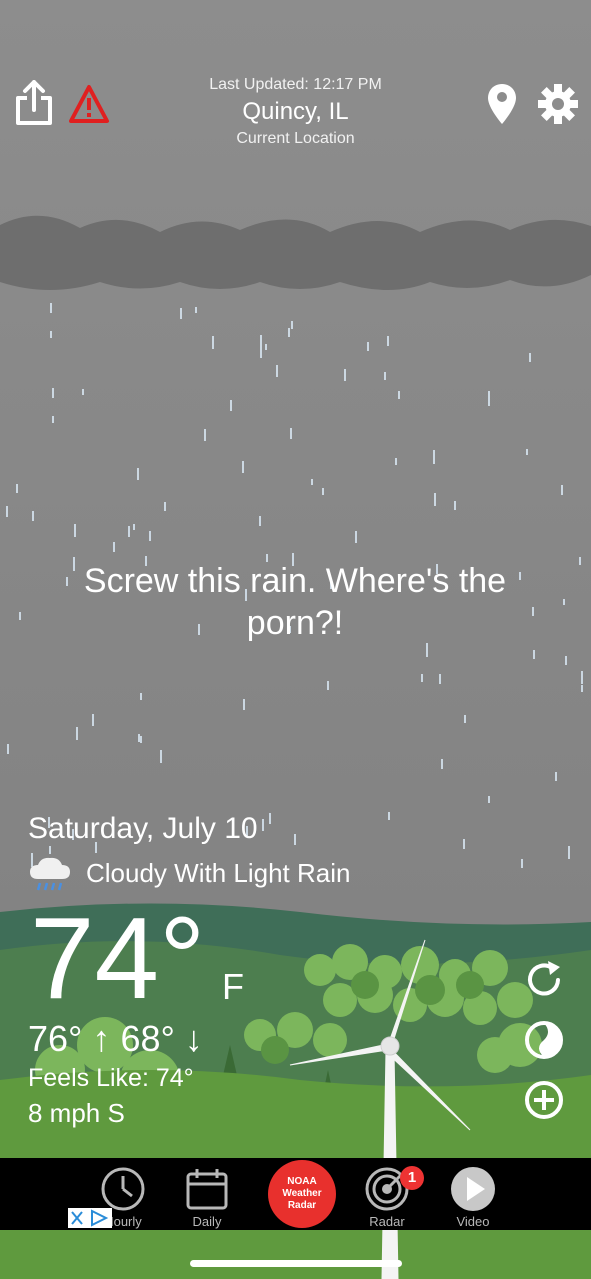 The image size is (591, 1279). I want to click on rain-cloud-icon, so click(50, 874).